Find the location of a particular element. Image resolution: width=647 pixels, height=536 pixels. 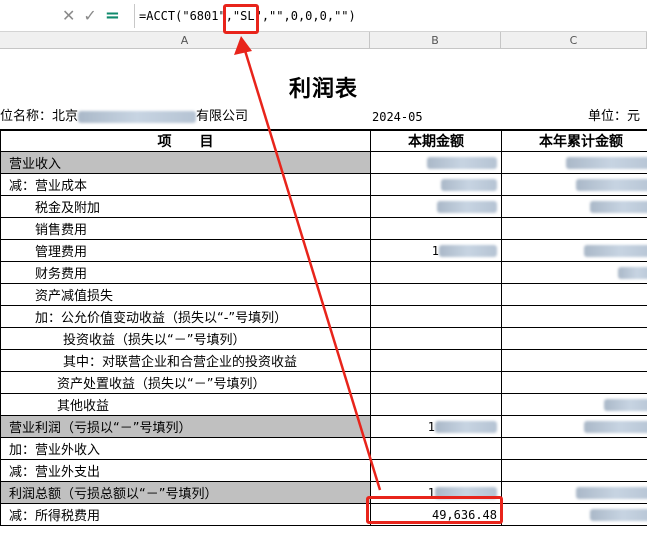

row-item-label: 其他收益 is located at coordinates (185, 404).